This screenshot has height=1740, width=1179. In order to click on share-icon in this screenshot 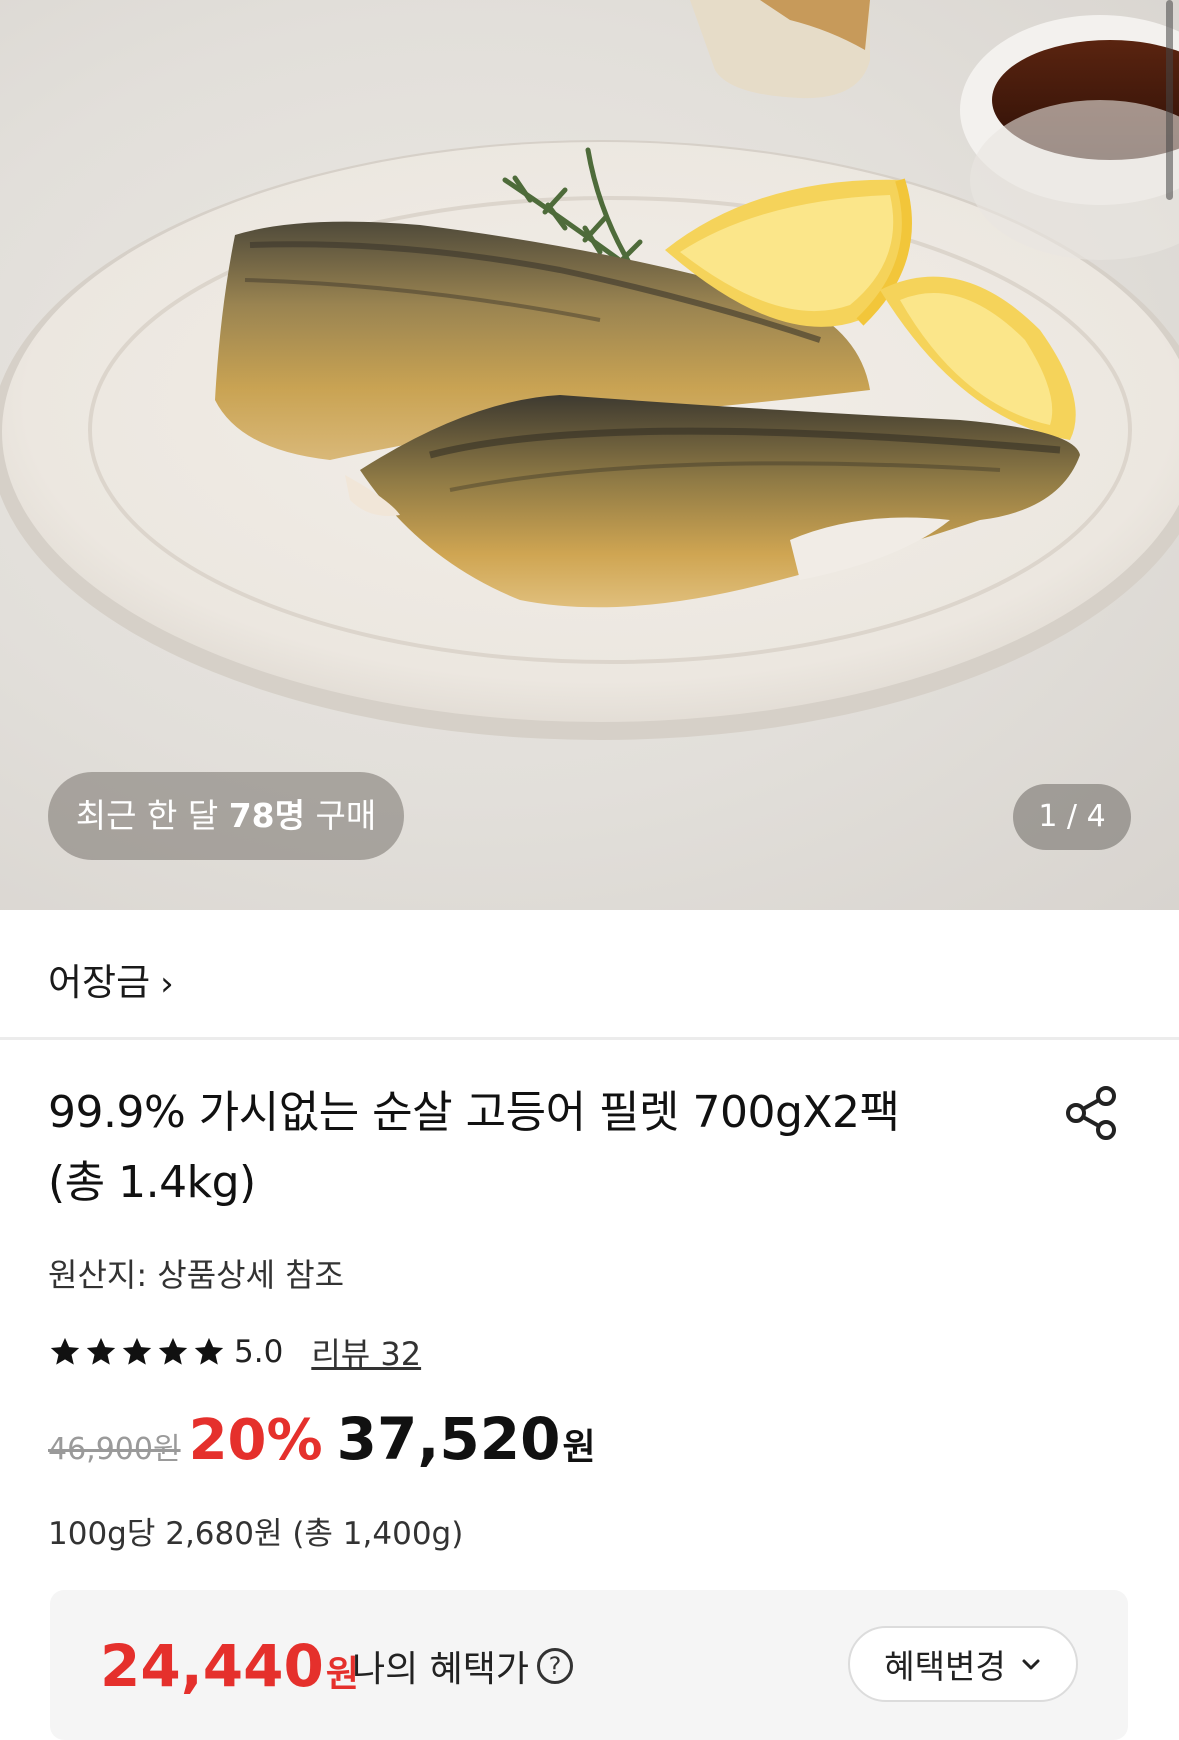, I will do `click(1091, 1113)`.